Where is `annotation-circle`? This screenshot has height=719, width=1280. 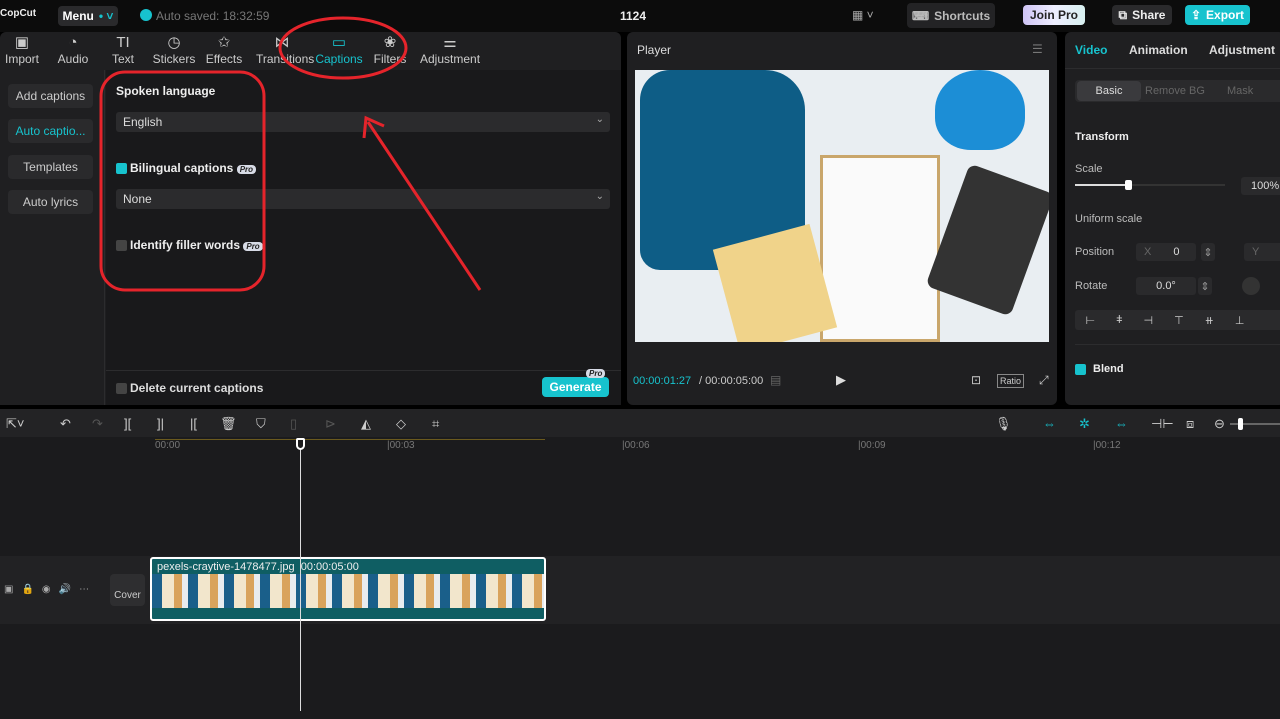
annotation-circle is located at coordinates (343, 48).